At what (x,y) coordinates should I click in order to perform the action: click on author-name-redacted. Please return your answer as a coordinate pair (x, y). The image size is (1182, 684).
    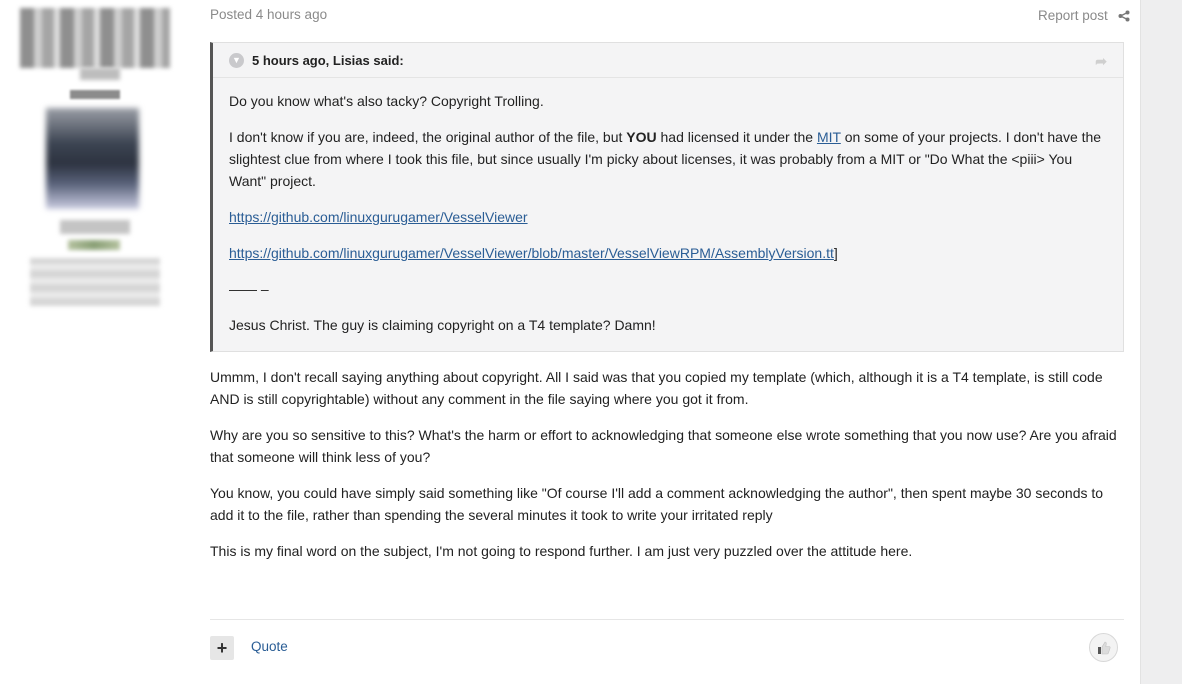
    Looking at the image, I should click on (95, 38).